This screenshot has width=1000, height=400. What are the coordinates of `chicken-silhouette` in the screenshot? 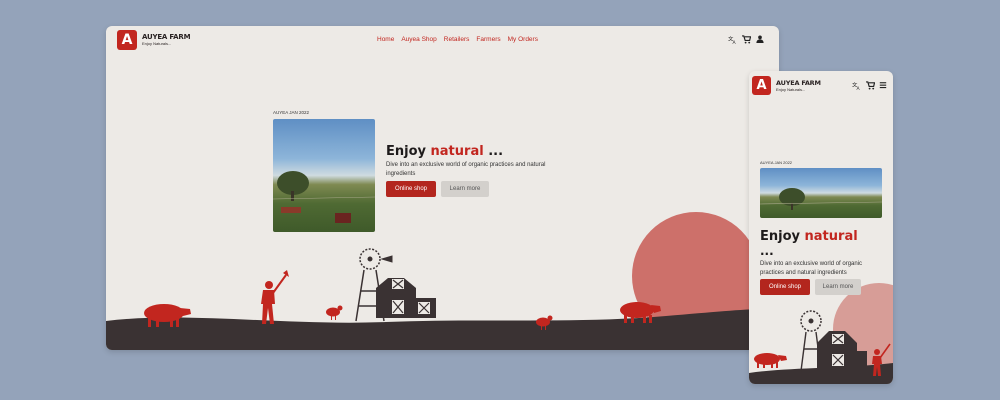 It's located at (334, 312).